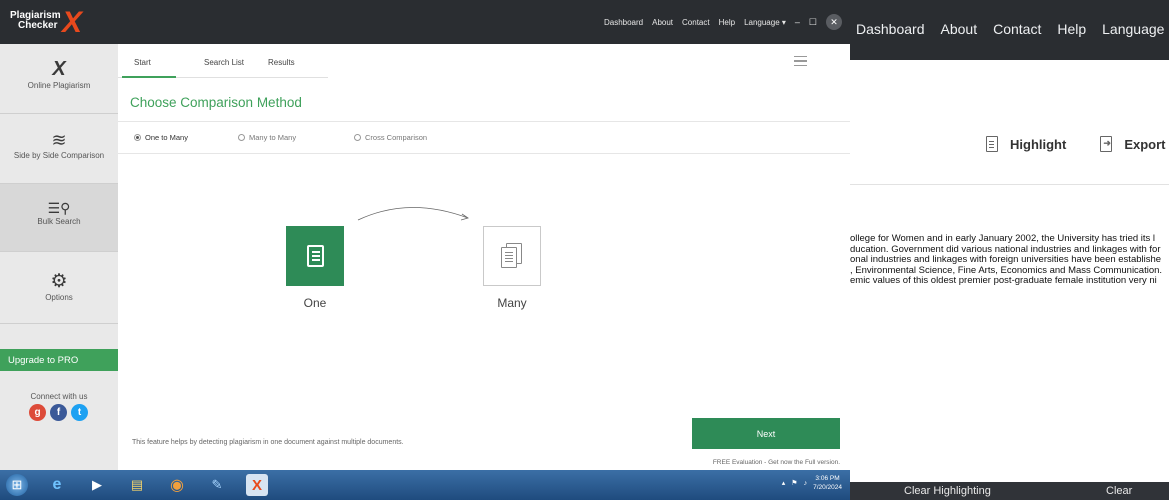  Describe the element at coordinates (827, 478) in the screenshot. I see `clock-time: 3:06 PM` at that location.